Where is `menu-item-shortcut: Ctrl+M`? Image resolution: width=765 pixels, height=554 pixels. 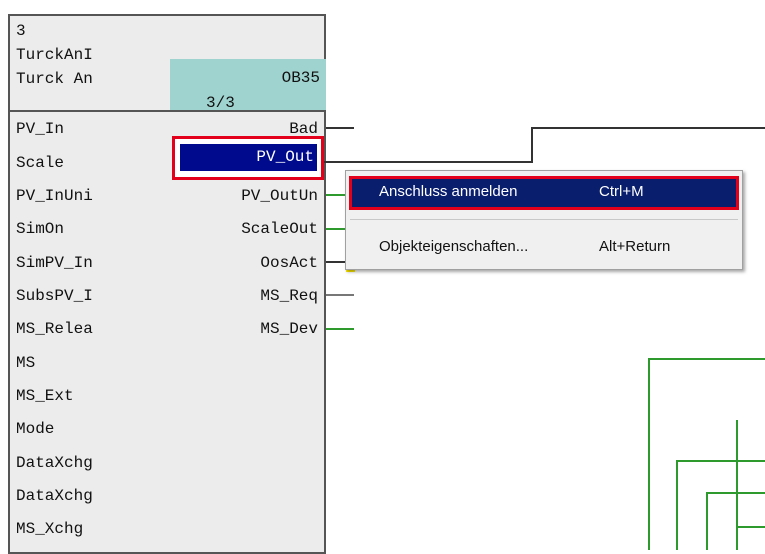 menu-item-shortcut: Ctrl+M is located at coordinates (621, 191).